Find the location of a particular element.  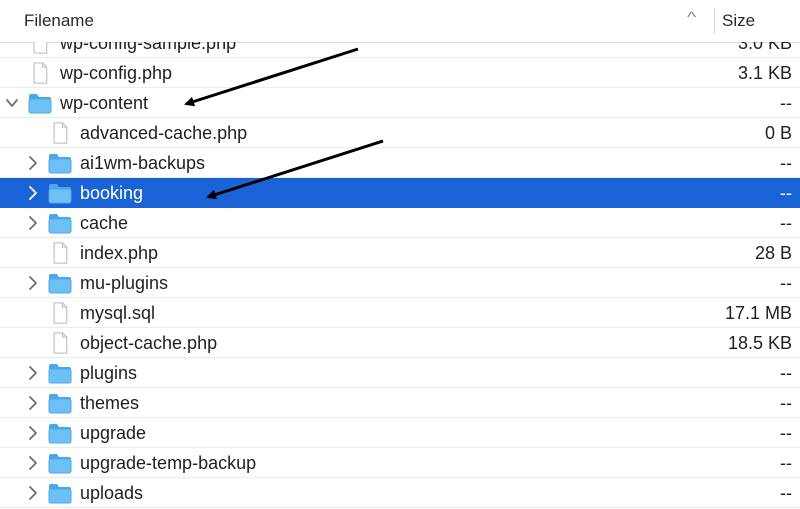

chevron-up-icon: ^ is located at coordinates (691, 17).